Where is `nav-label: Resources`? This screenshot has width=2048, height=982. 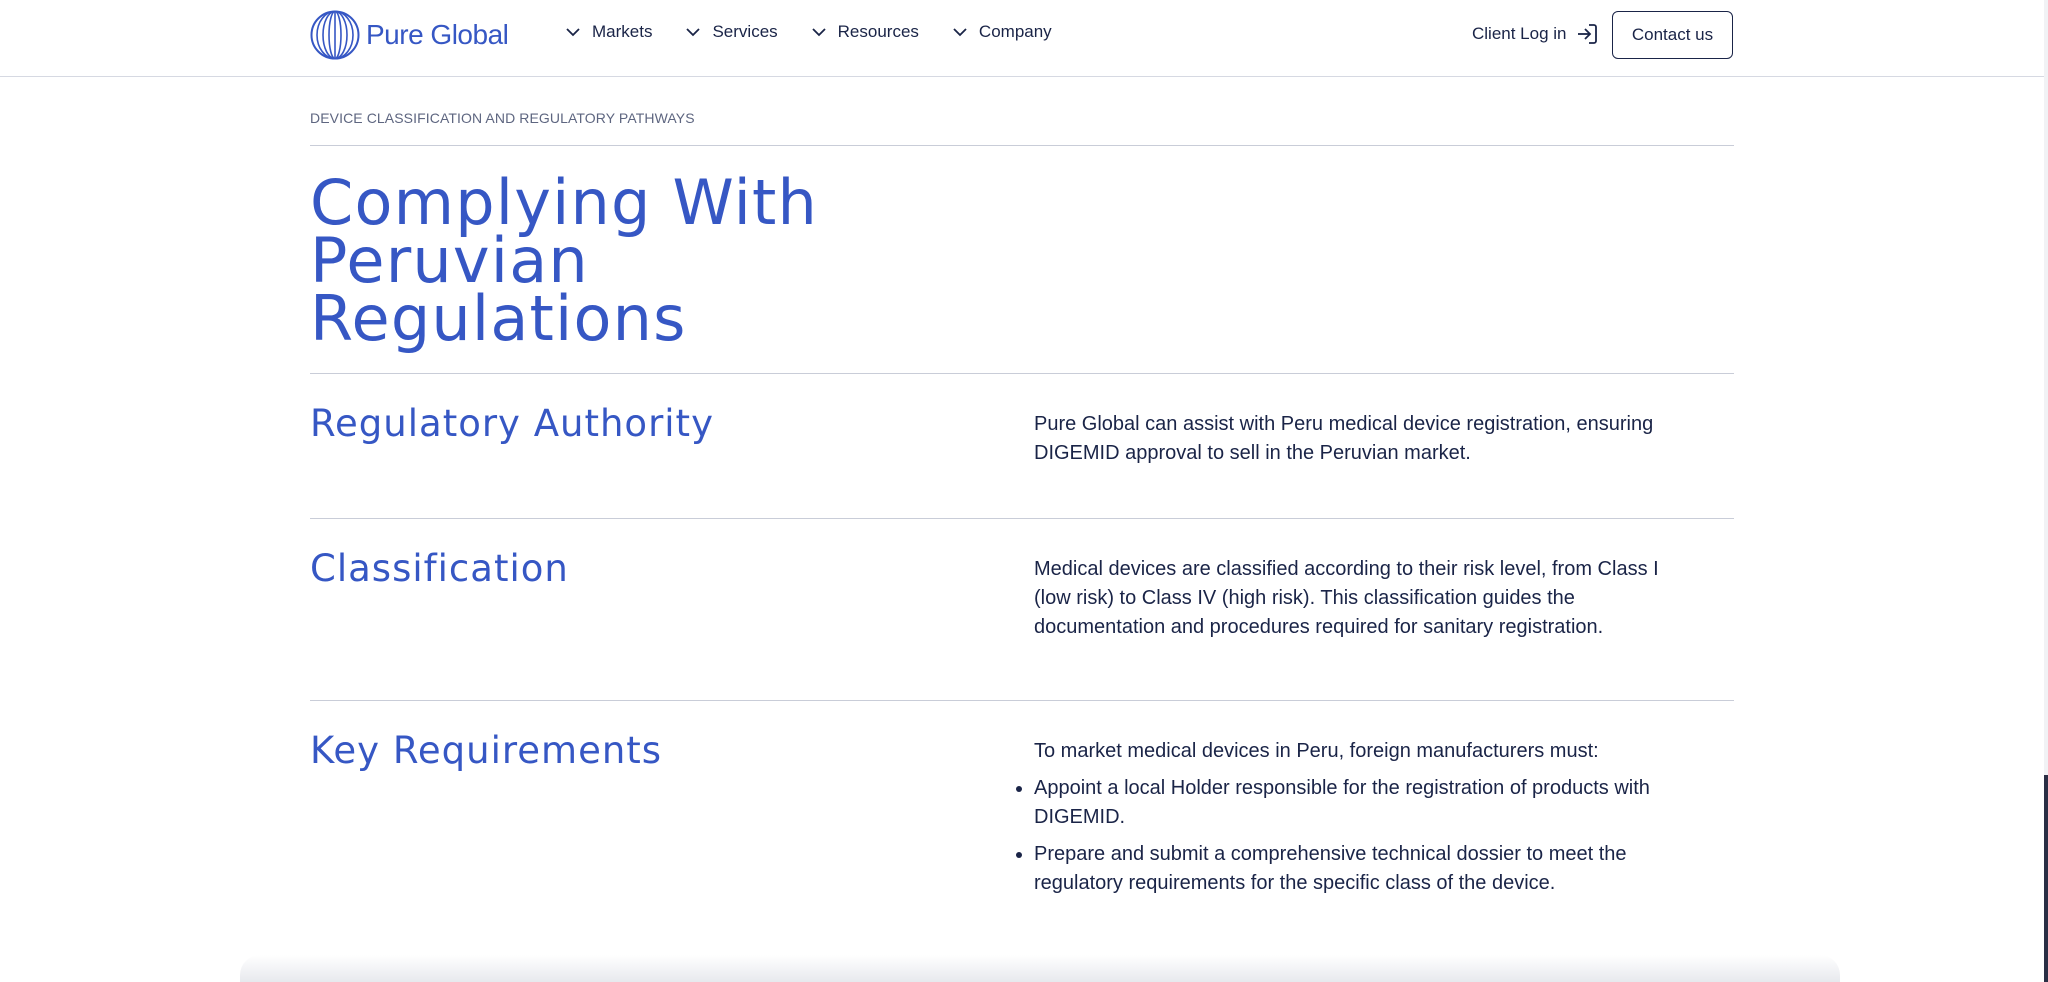
nav-label: Resources is located at coordinates (878, 31).